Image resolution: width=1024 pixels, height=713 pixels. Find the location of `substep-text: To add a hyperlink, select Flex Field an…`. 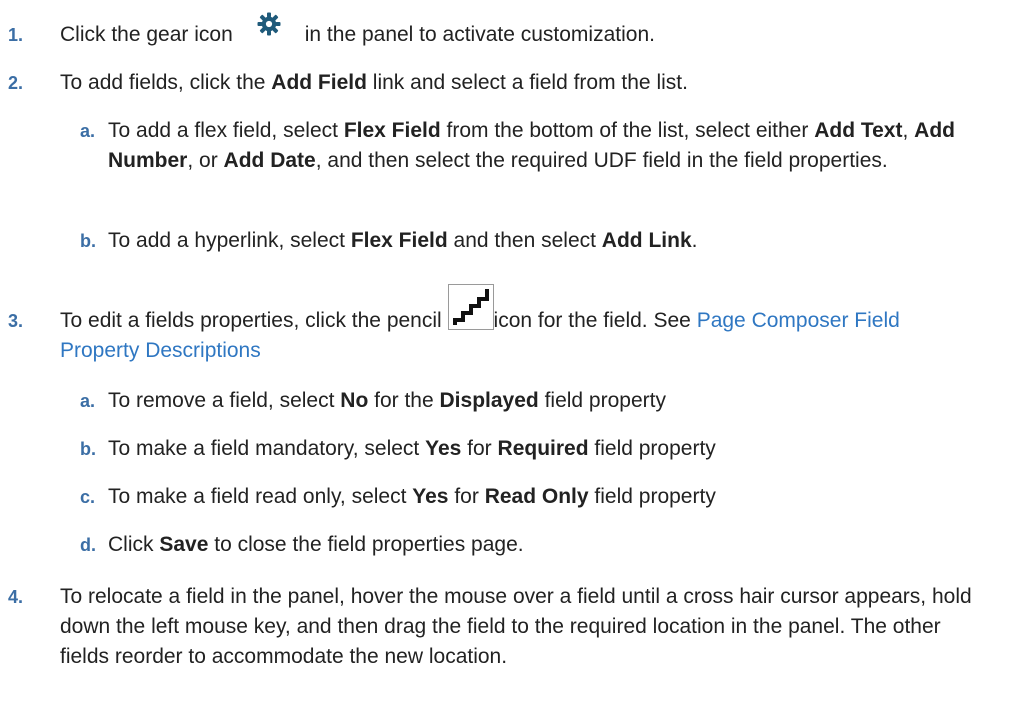

substep-text: To add a hyperlink, select Flex Field an… is located at coordinates (403, 240).